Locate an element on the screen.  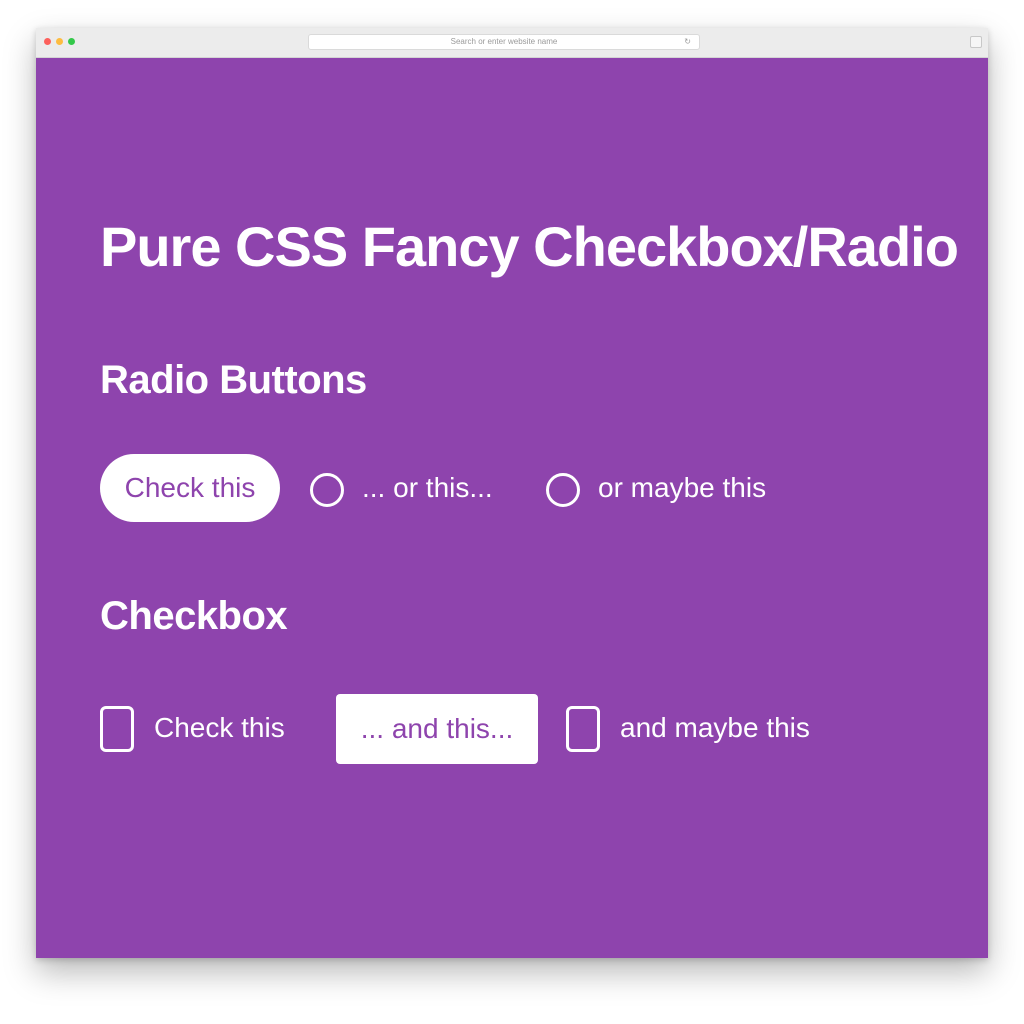
radio-section-heading: Radio Buttons is located at coordinates (233, 380).